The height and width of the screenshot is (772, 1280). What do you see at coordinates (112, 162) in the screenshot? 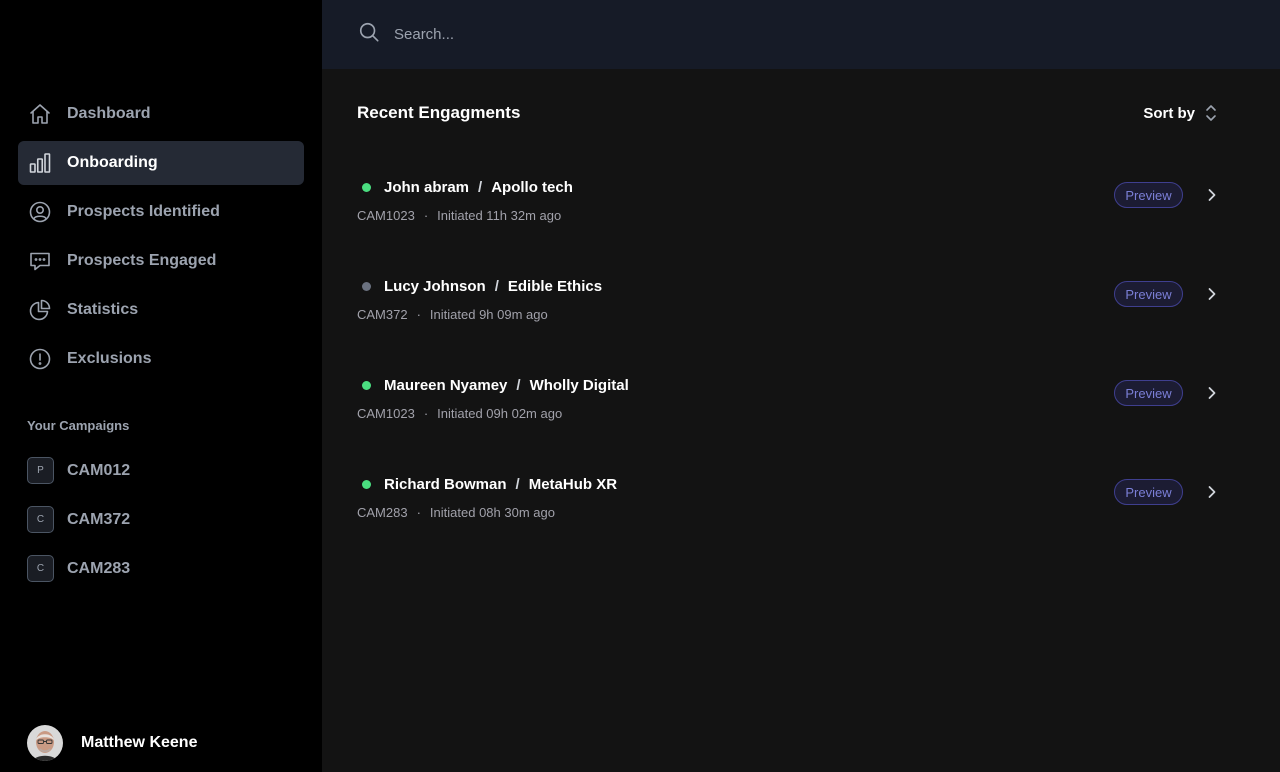
I see `sidebar-item-label: Onboarding` at bounding box center [112, 162].